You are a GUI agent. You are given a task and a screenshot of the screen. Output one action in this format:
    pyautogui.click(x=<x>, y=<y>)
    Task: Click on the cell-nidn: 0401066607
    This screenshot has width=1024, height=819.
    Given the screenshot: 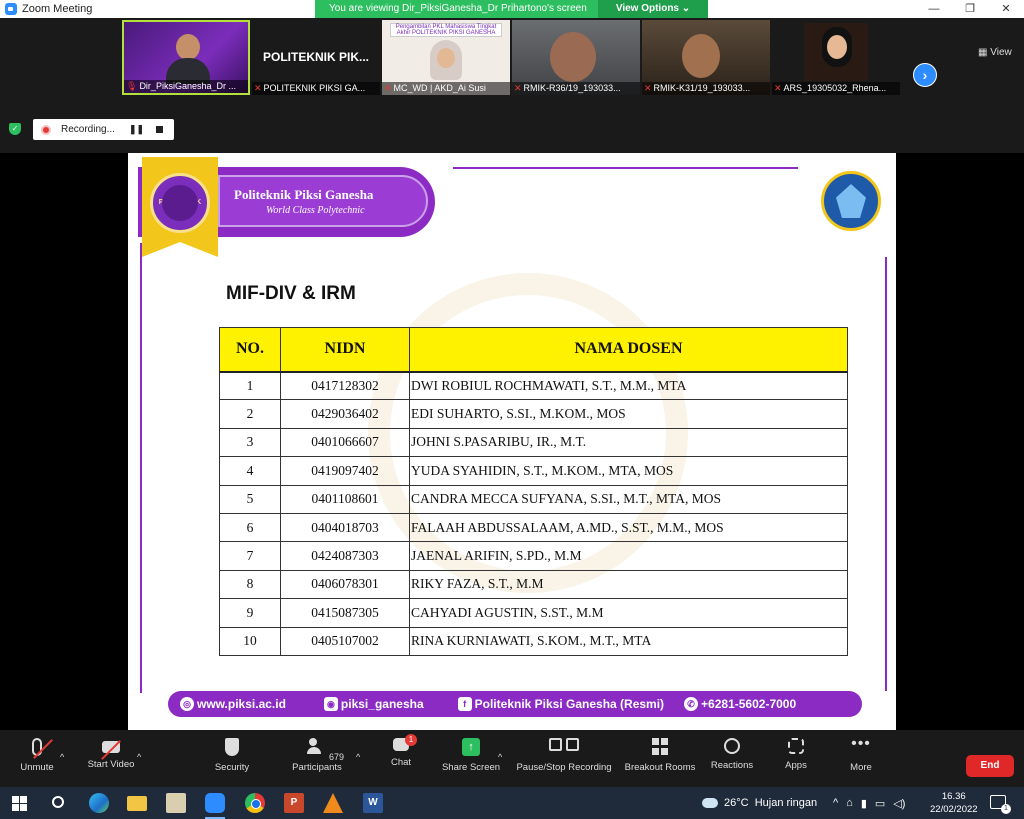 What is the action you would take?
    pyautogui.click(x=345, y=442)
    